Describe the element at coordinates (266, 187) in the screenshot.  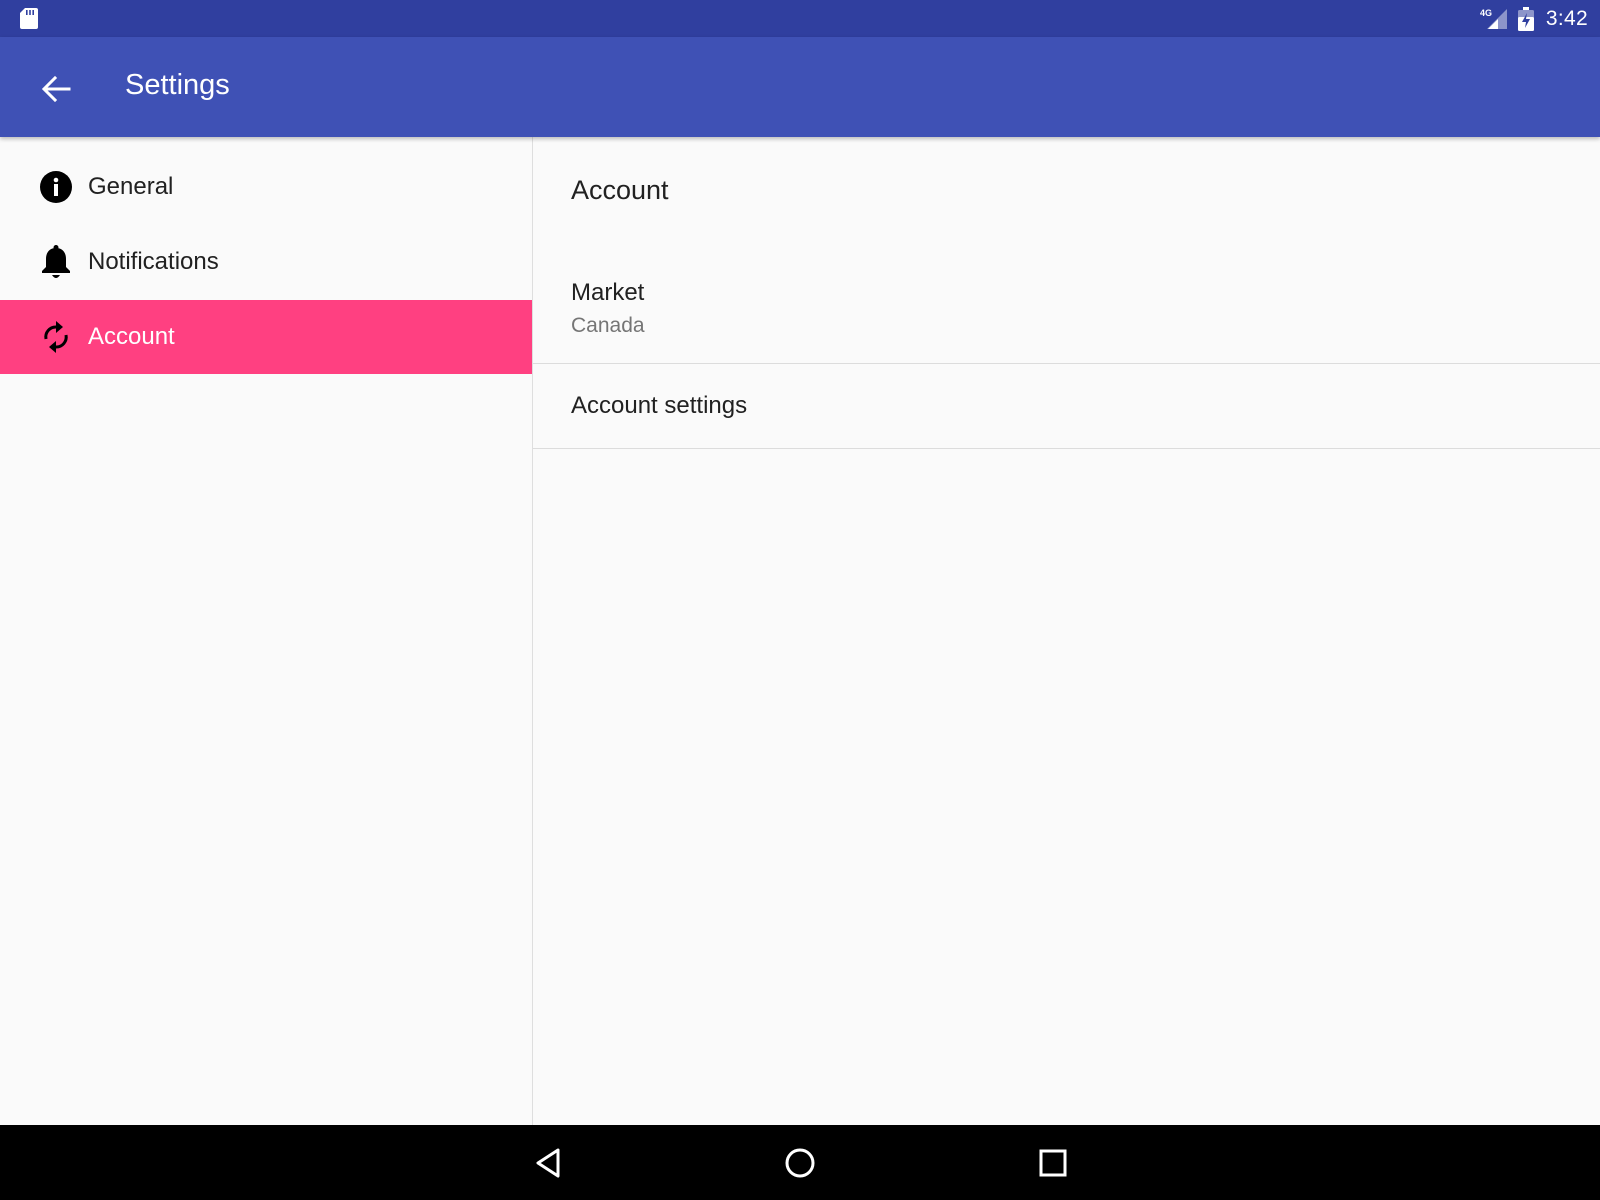
I see `sidebar-item-general: General` at that location.